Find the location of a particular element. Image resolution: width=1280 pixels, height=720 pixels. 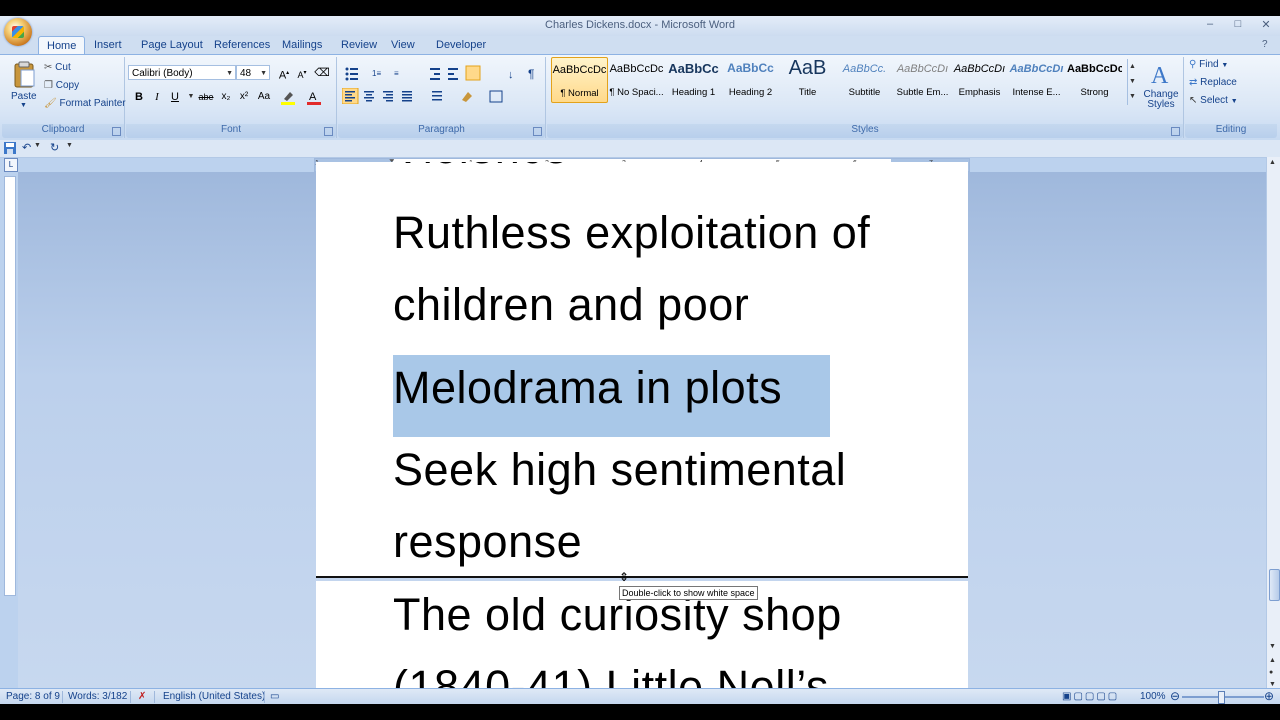

customize-toolbar-icon: ▼ is located at coordinates (69, 145).